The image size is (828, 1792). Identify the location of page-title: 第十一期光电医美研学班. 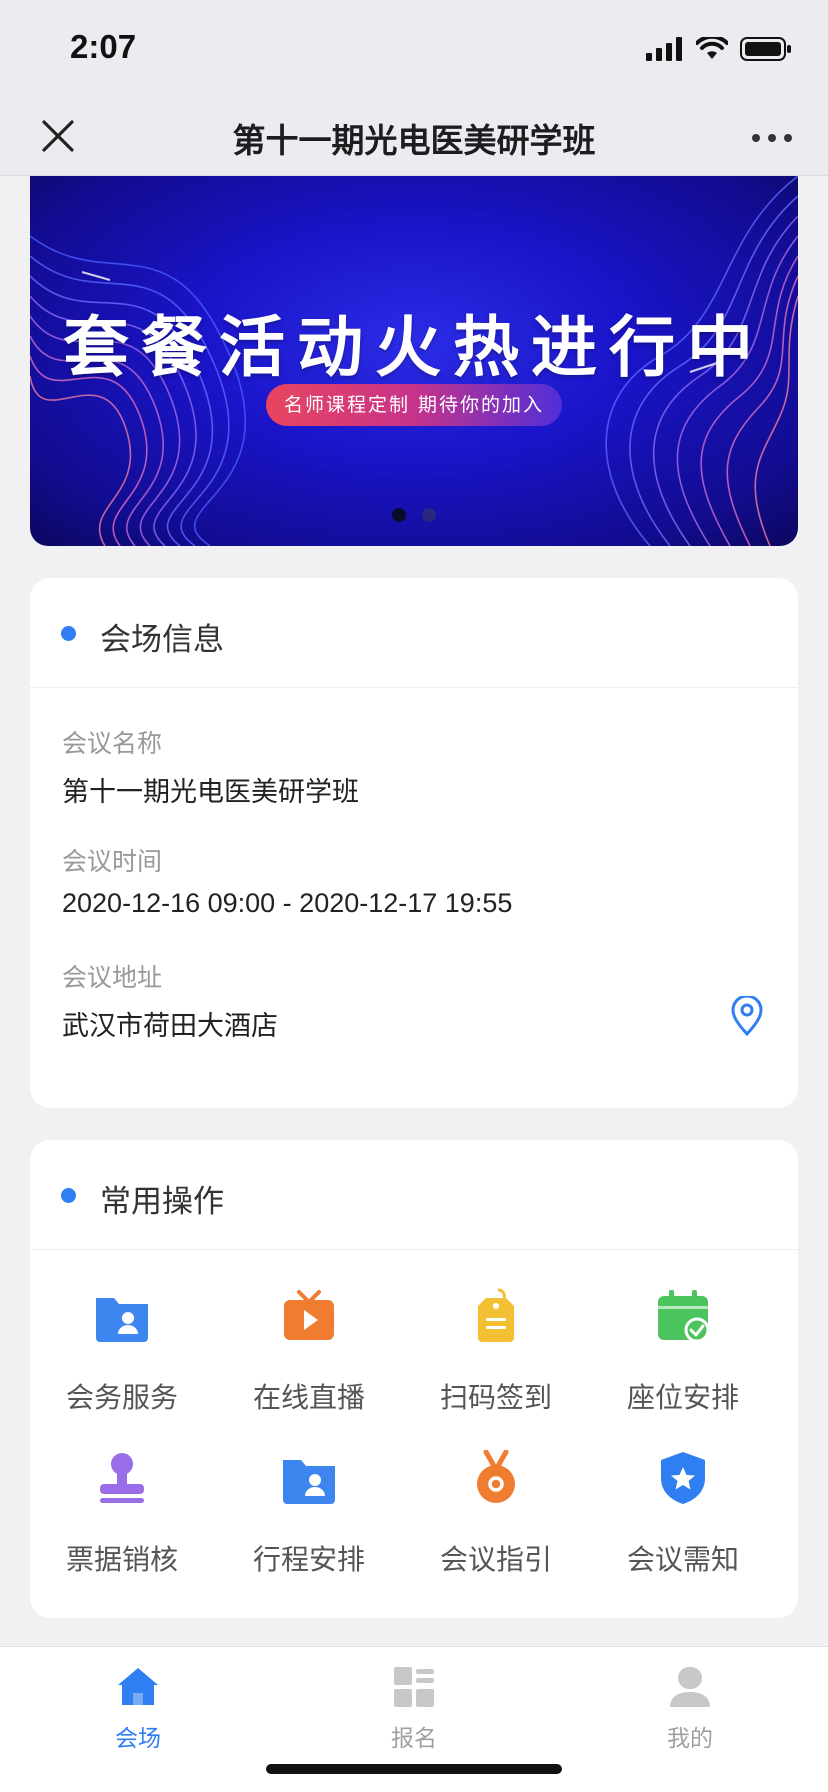
(414, 140).